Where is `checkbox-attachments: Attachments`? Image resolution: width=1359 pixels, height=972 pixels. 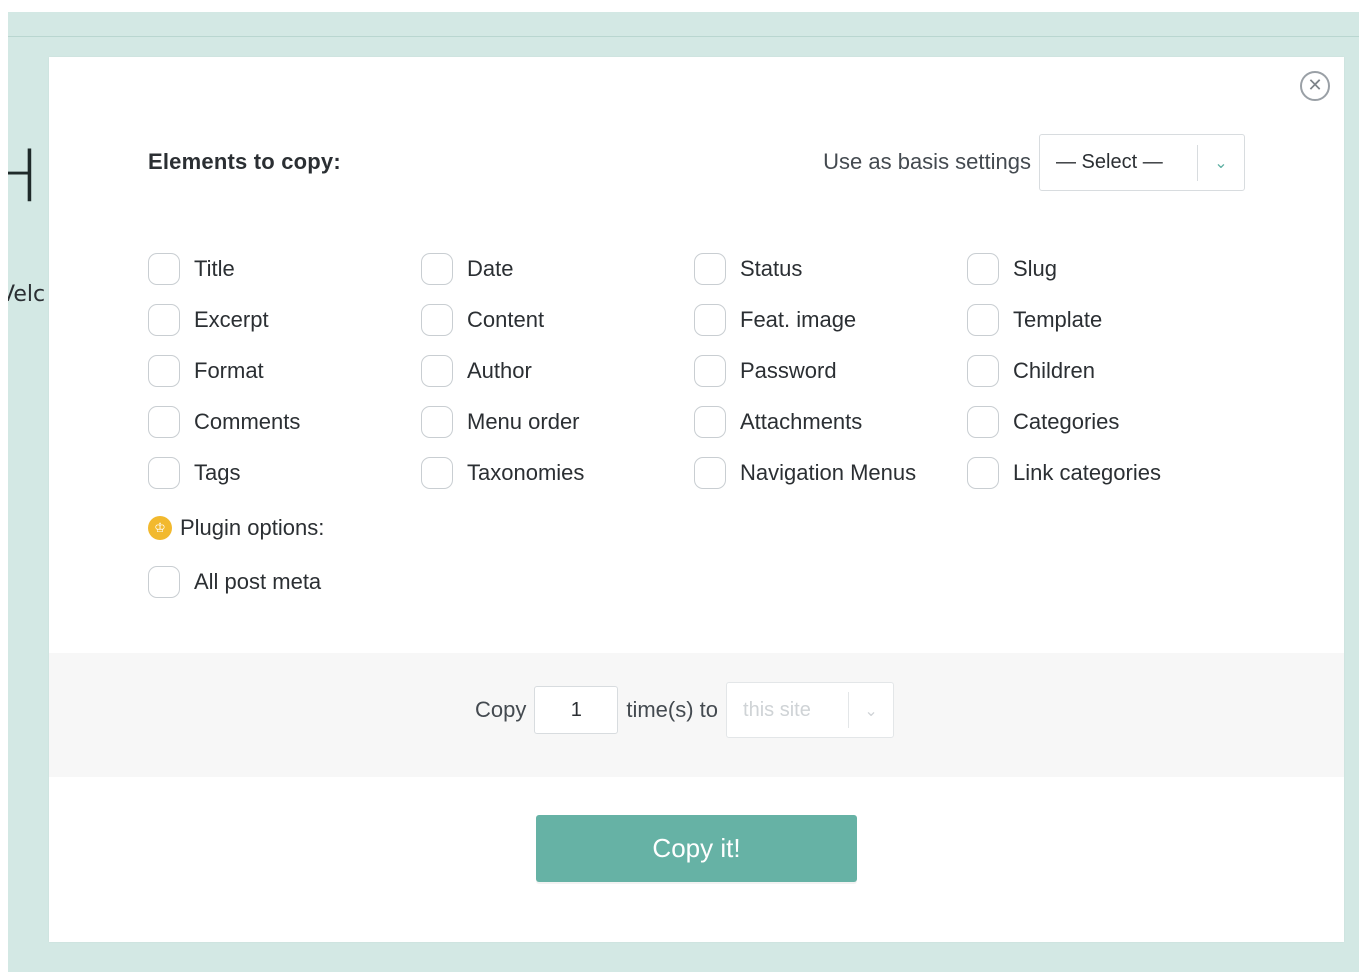
checkbox-attachments: Attachments is located at coordinates (778, 422).